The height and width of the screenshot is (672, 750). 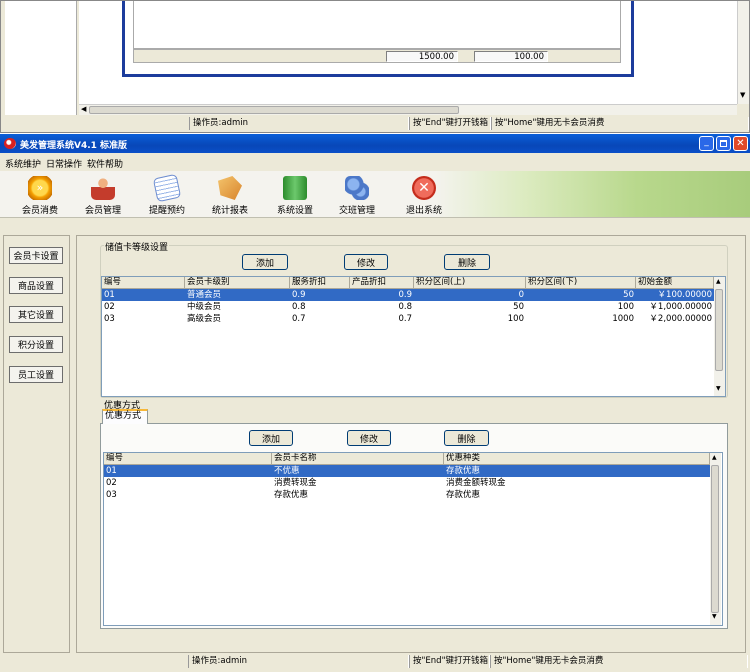 What do you see at coordinates (295, 188) in the screenshot?
I see `system-settings-icon` at bounding box center [295, 188].